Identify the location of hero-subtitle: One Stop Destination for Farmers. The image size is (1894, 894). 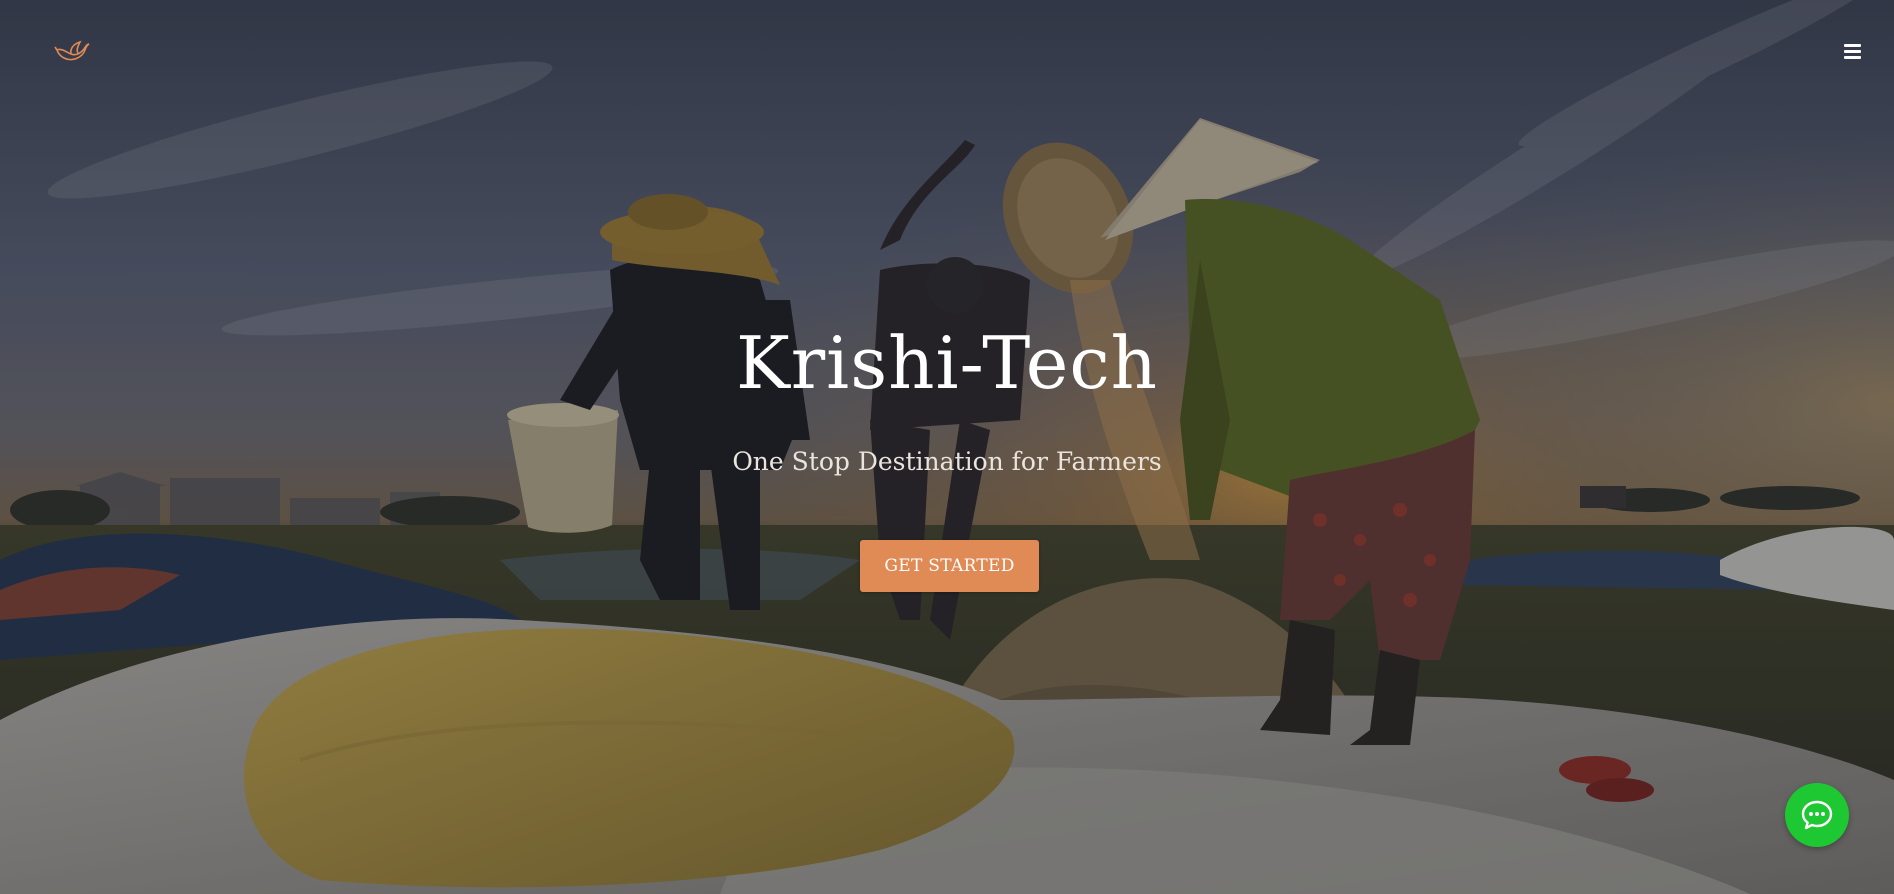
(947, 461).